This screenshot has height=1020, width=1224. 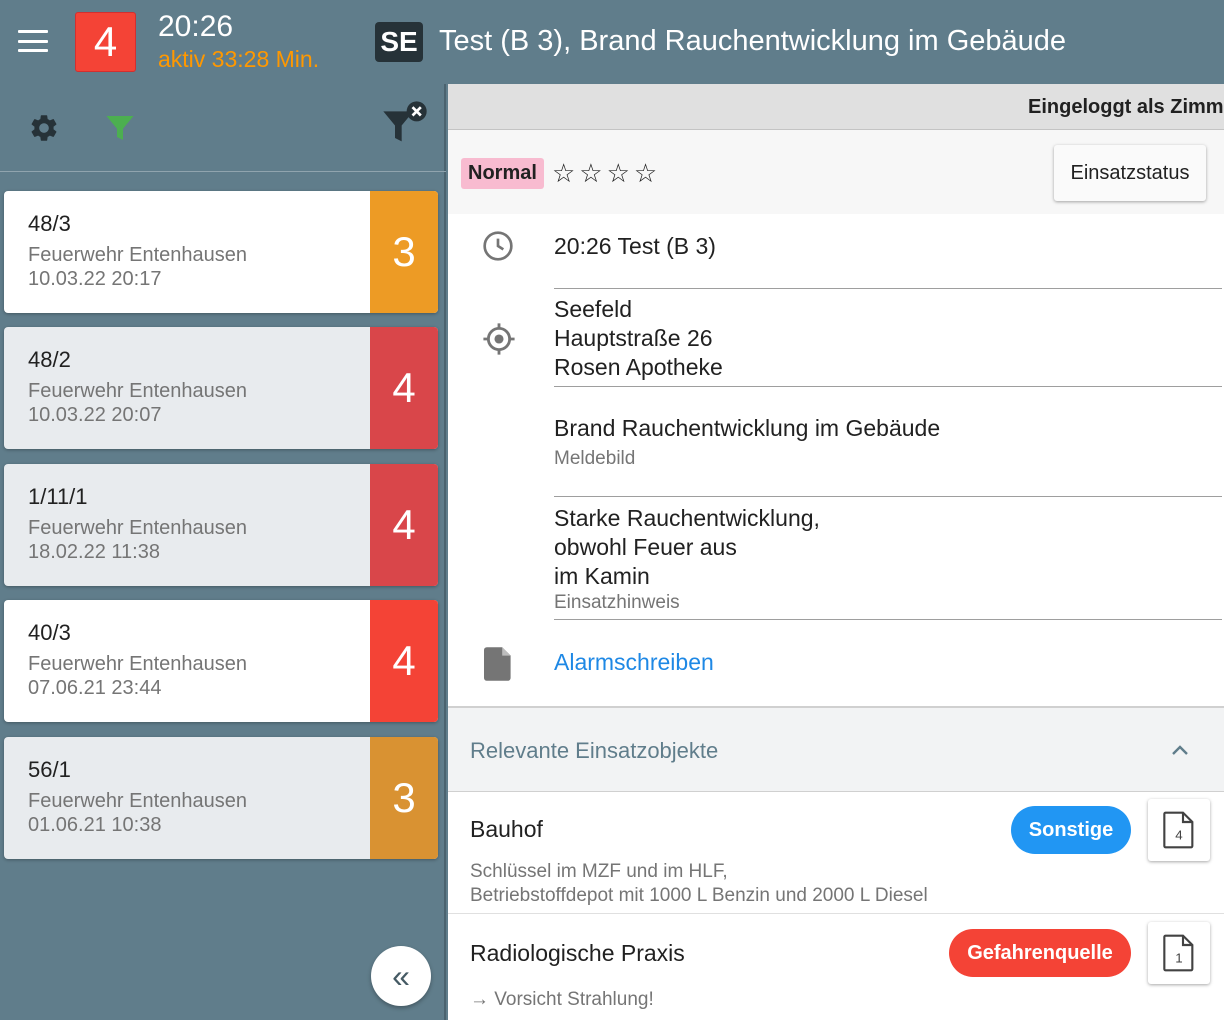 What do you see at coordinates (49, 632) in the screenshot?
I see `incident-number: 40/3` at bounding box center [49, 632].